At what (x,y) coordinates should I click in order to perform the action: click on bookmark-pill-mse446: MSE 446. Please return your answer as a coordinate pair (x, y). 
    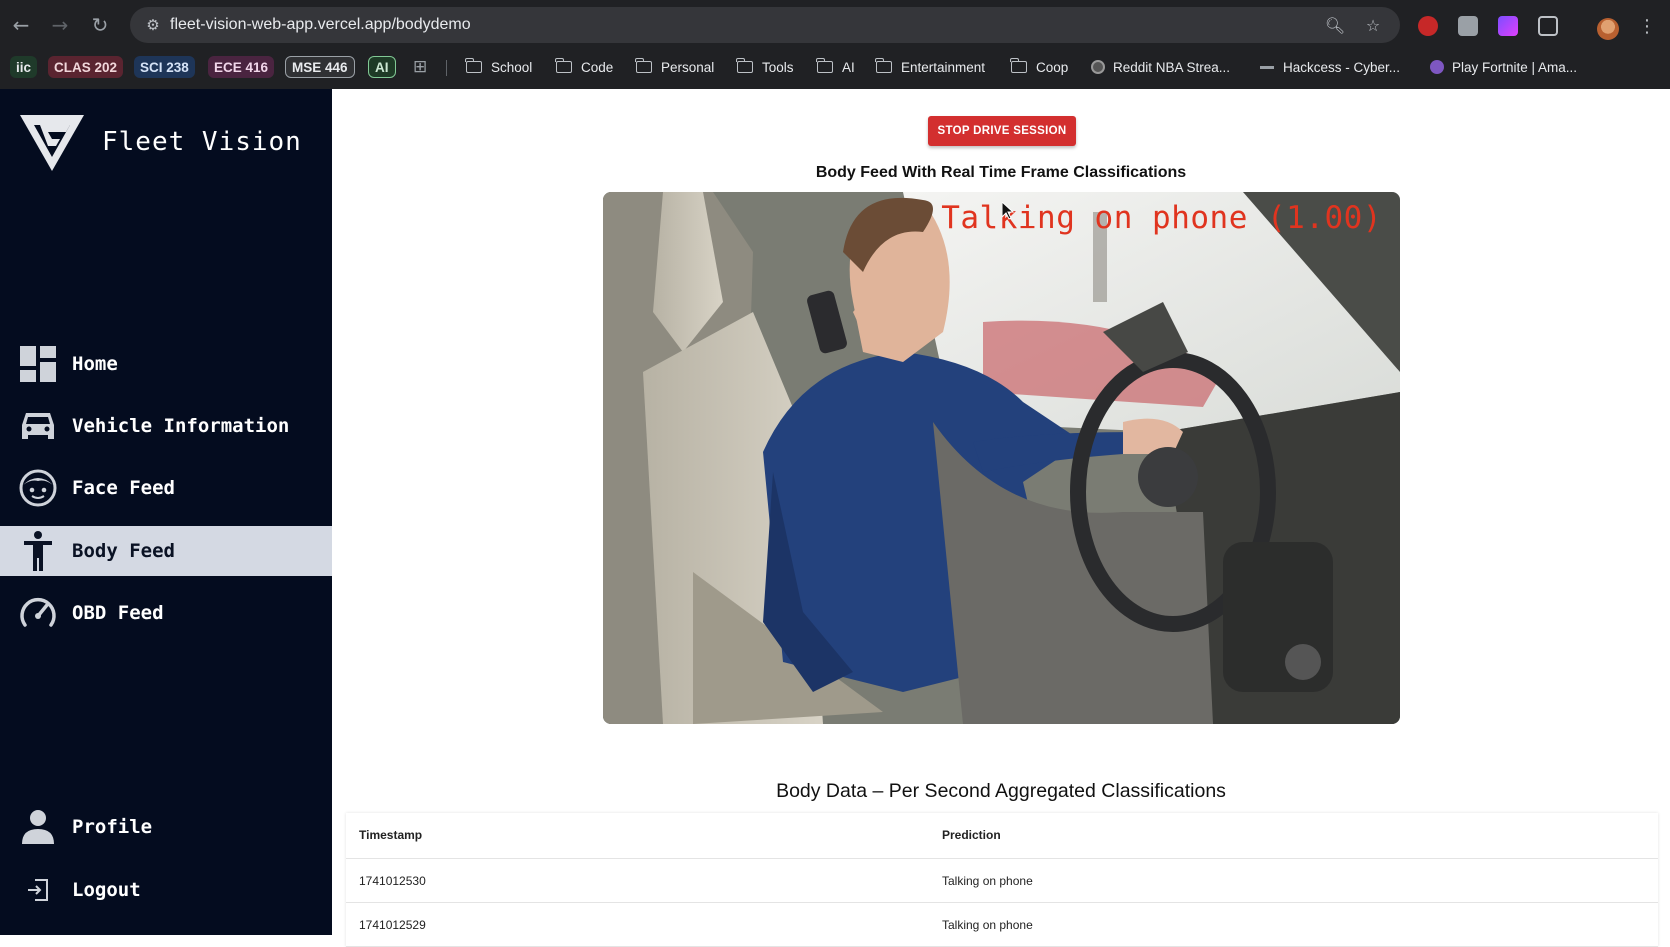
    Looking at the image, I should click on (320, 67).